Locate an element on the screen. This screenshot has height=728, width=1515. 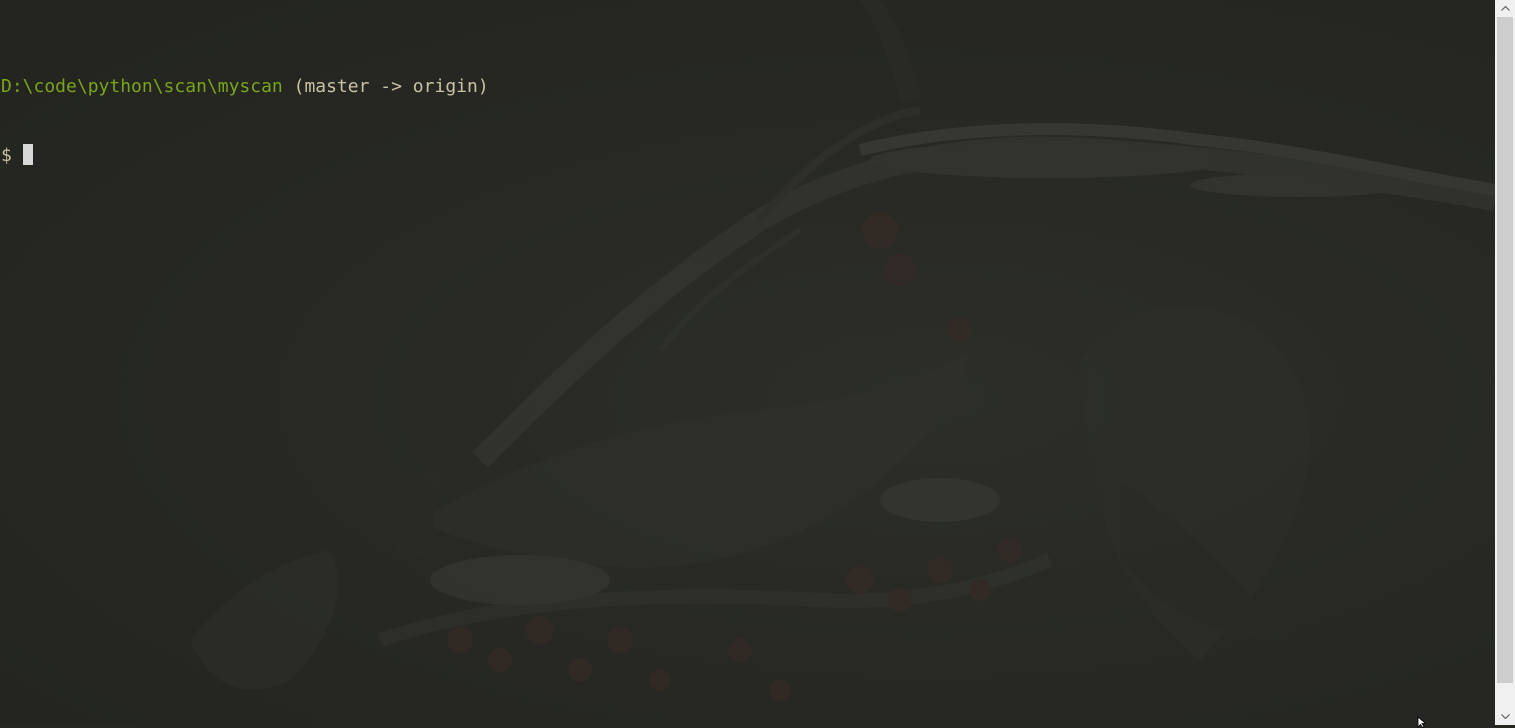
vertical-scrollbar is located at coordinates (1505, 362).